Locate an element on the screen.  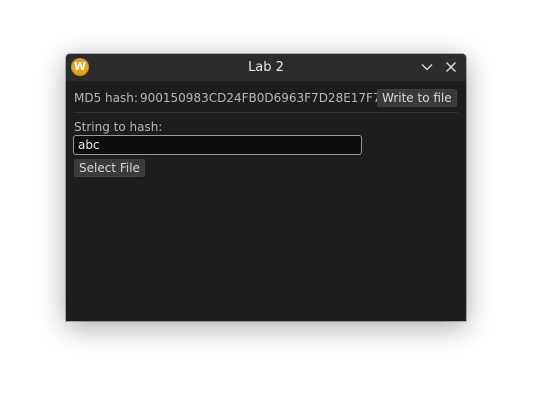
separator is located at coordinates (266, 112).